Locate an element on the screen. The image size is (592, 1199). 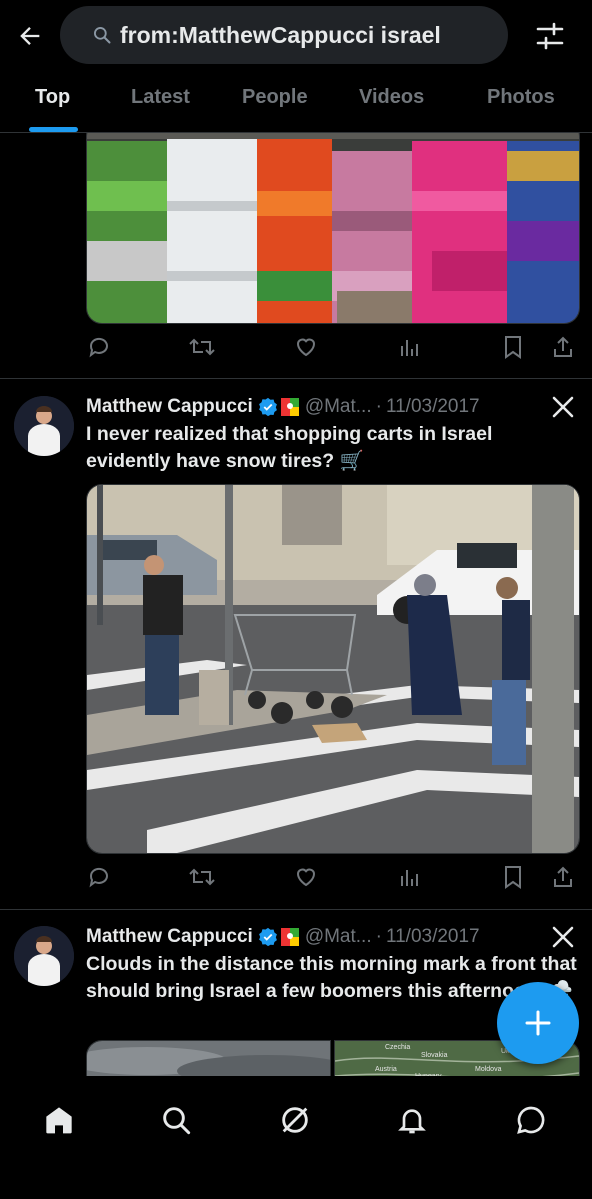
back-button is located at coordinates (30, 36).